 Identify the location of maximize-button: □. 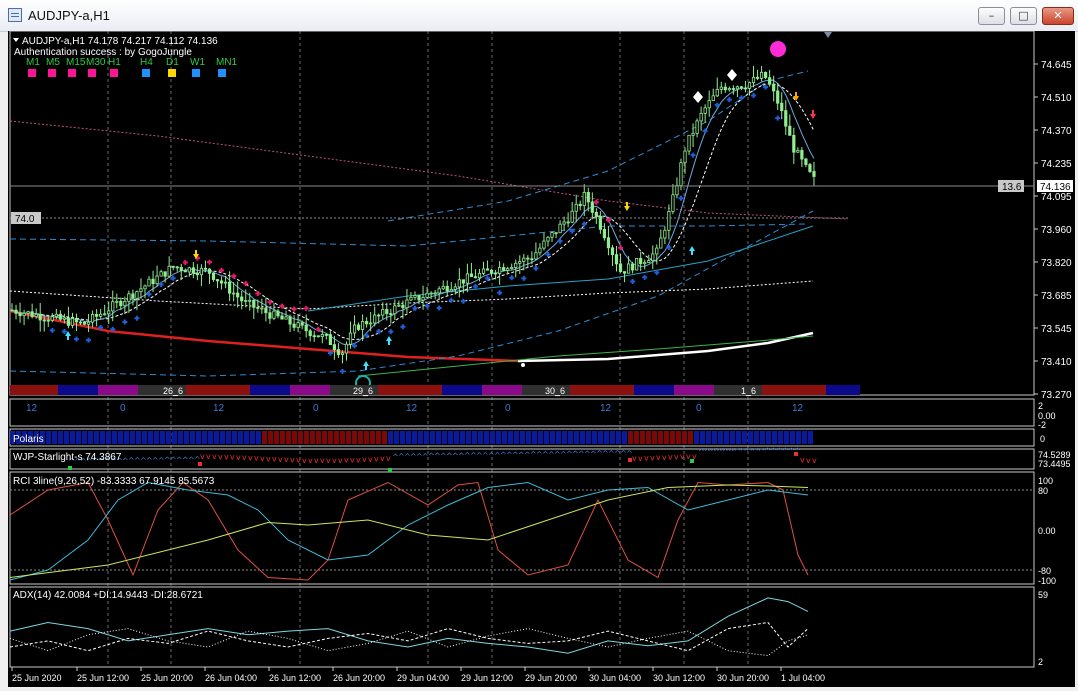
(1023, 16).